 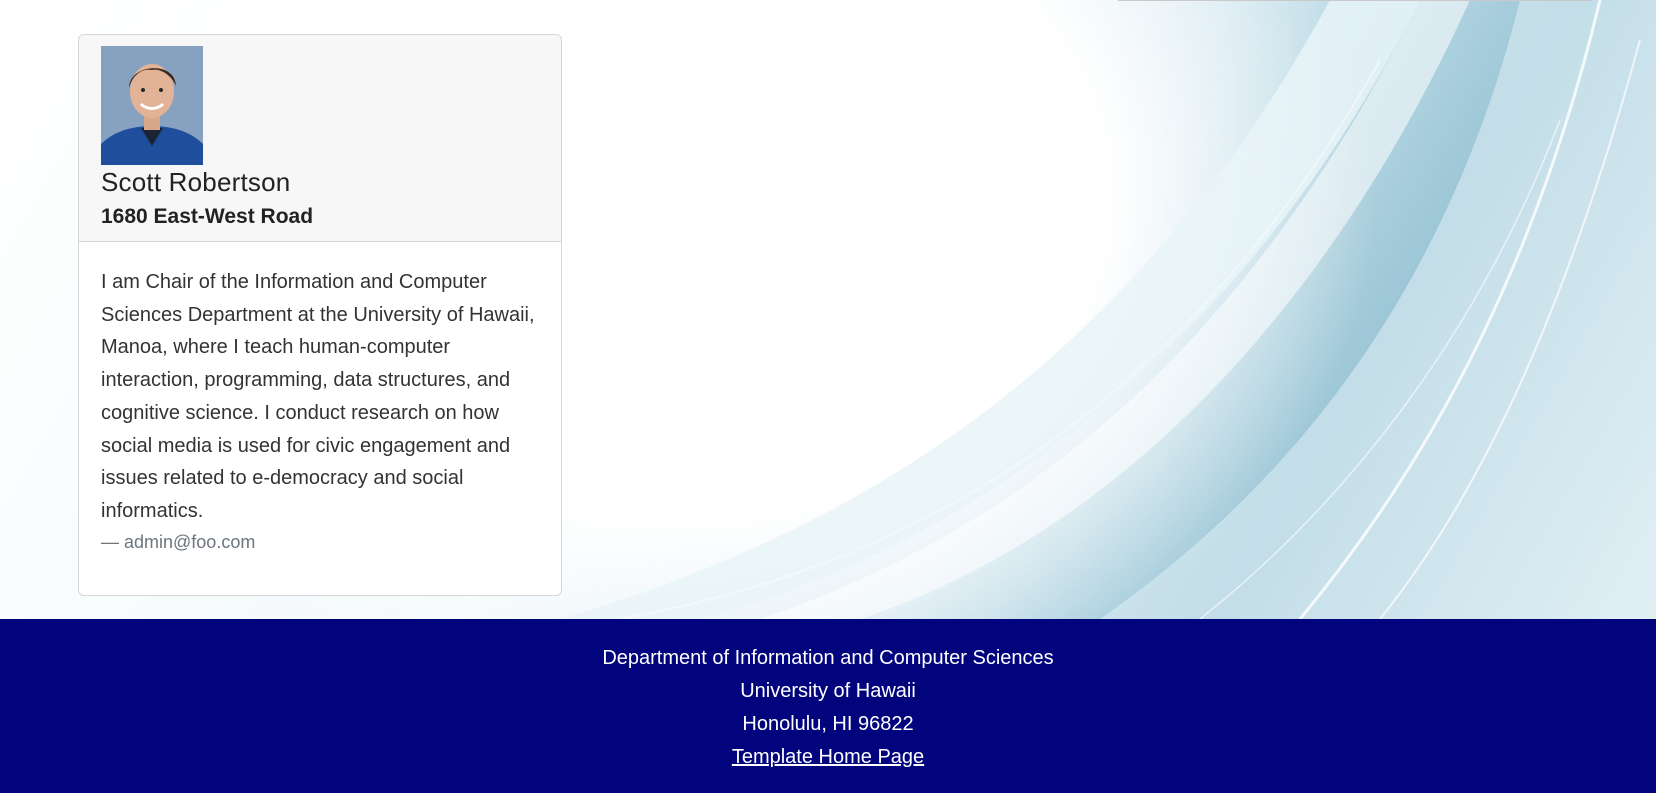 What do you see at coordinates (207, 216) in the screenshot?
I see `profile-address: 1680 East-West Road` at bounding box center [207, 216].